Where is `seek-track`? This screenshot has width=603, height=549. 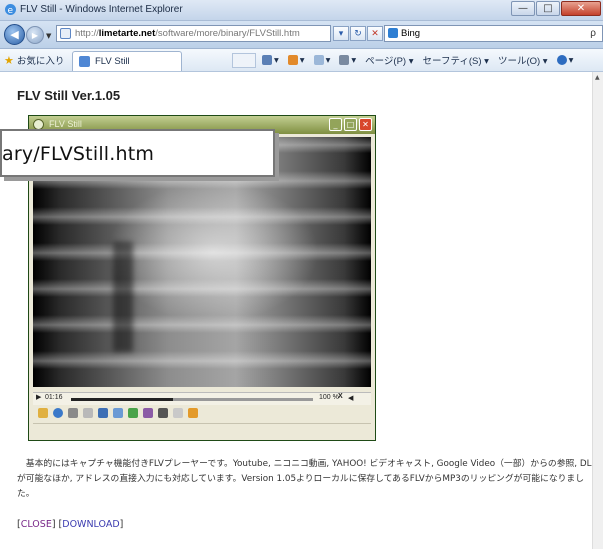
seek-track is located at coordinates (192, 399).